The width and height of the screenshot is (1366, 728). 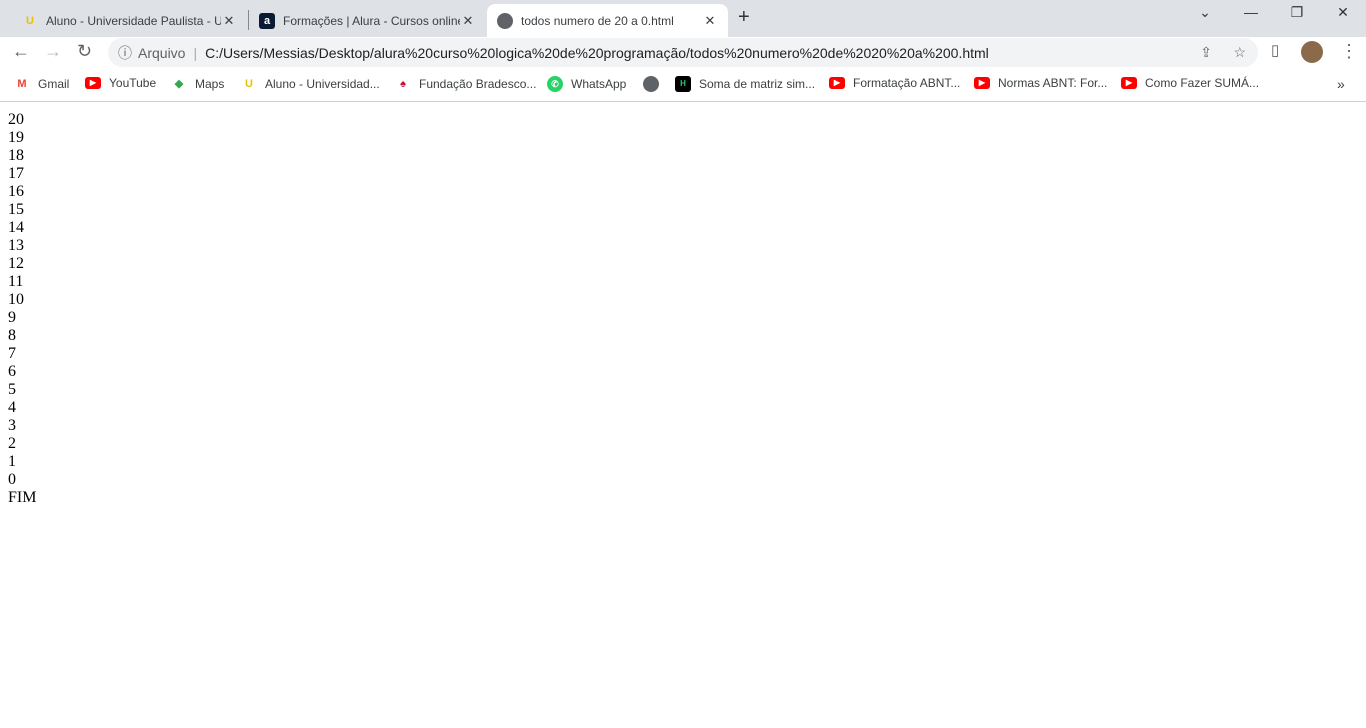 I want to click on bookmark-gmail: M Gmail, so click(x=41, y=84).